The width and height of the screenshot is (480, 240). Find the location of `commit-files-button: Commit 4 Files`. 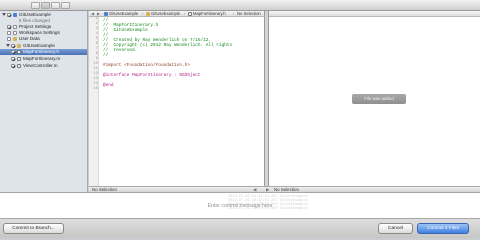

commit-files-button: Commit 4 Files is located at coordinates (443, 228).